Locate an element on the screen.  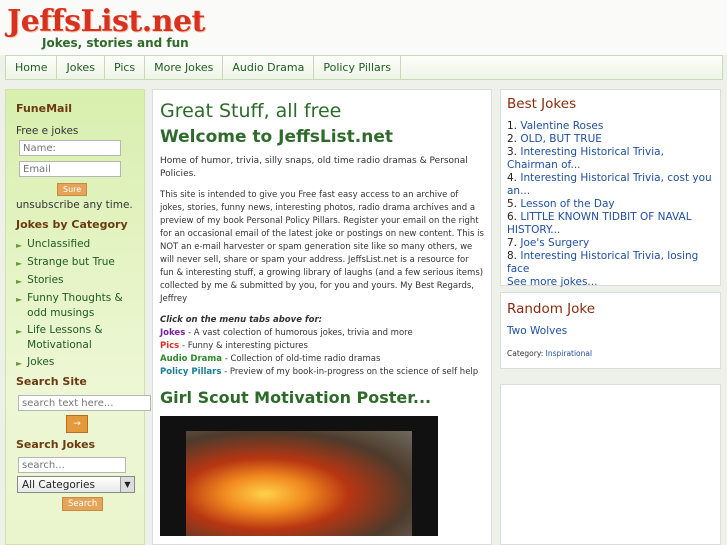
best-joke-item: 7. Joe's Surgery is located at coordinates (610, 243).